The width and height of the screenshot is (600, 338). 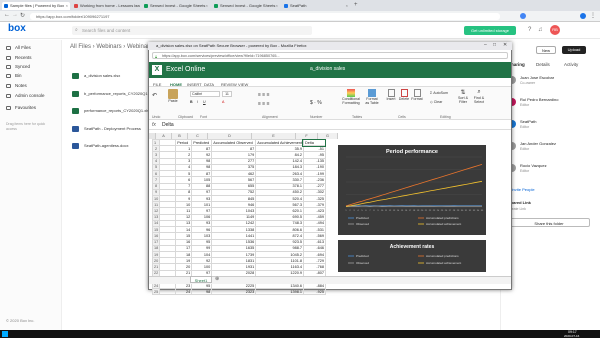 What do you see at coordinates (168, 292) in the screenshot?
I see `cell` at bounding box center [168, 292].